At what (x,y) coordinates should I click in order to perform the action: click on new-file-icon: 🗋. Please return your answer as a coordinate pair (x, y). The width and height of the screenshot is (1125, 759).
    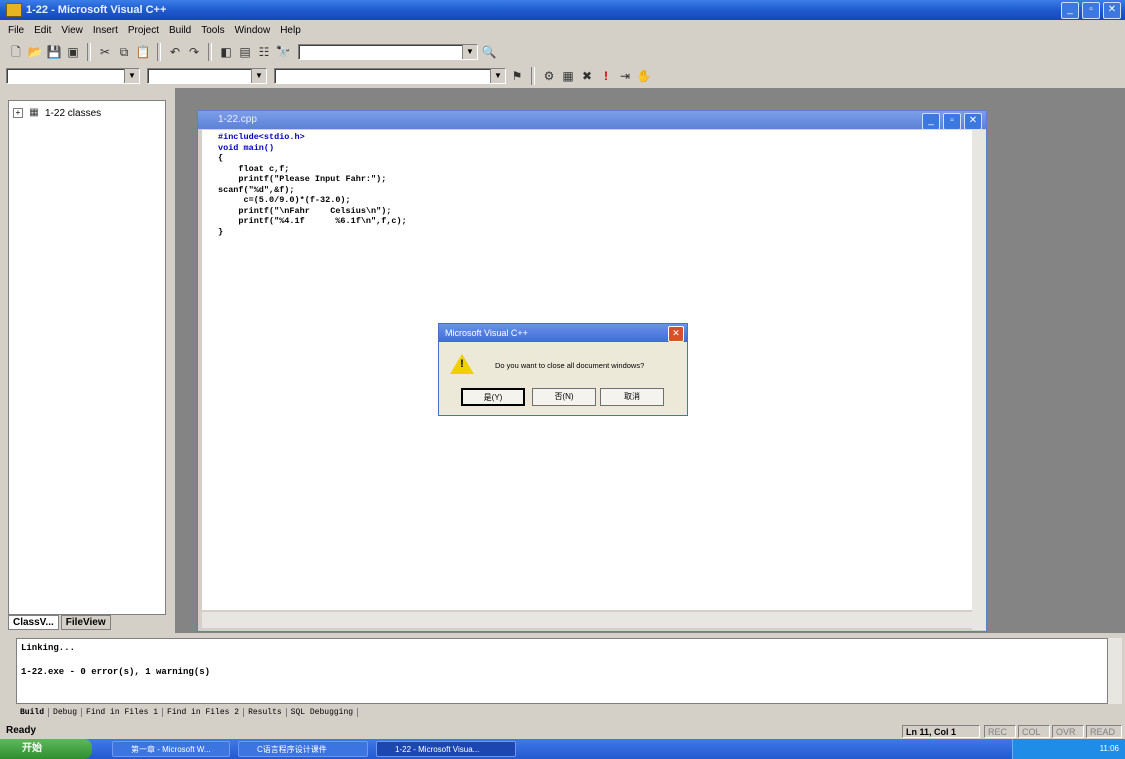
    Looking at the image, I should click on (16, 52).